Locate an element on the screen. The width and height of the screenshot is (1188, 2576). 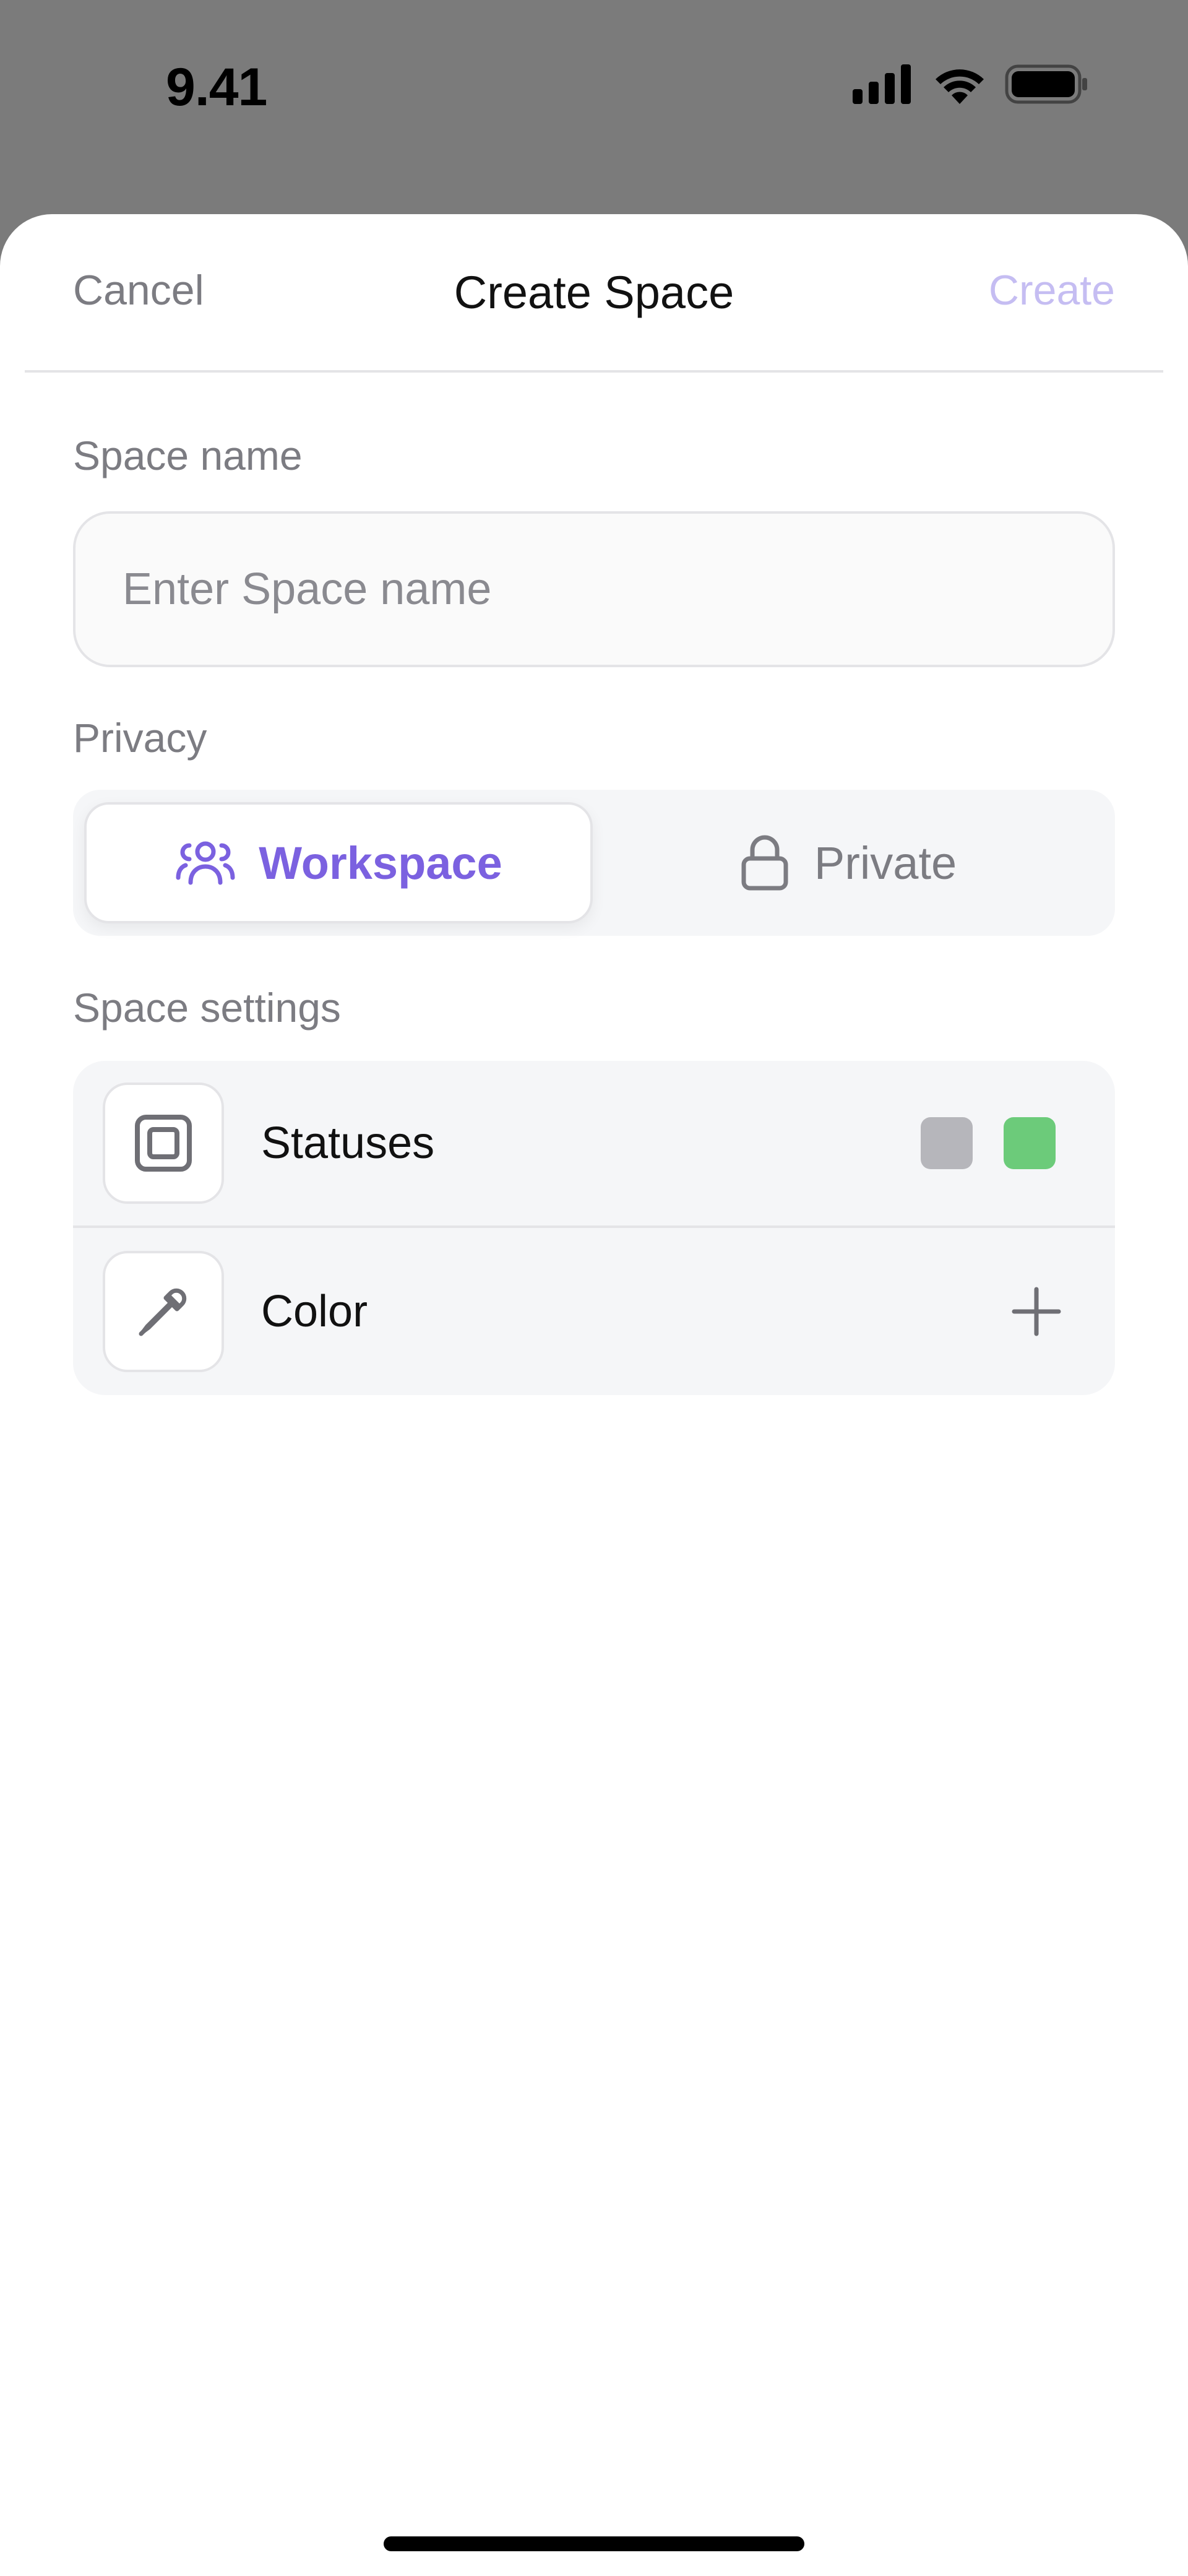
space-settings-card: Statuses Color is located at coordinates (594, 1228).